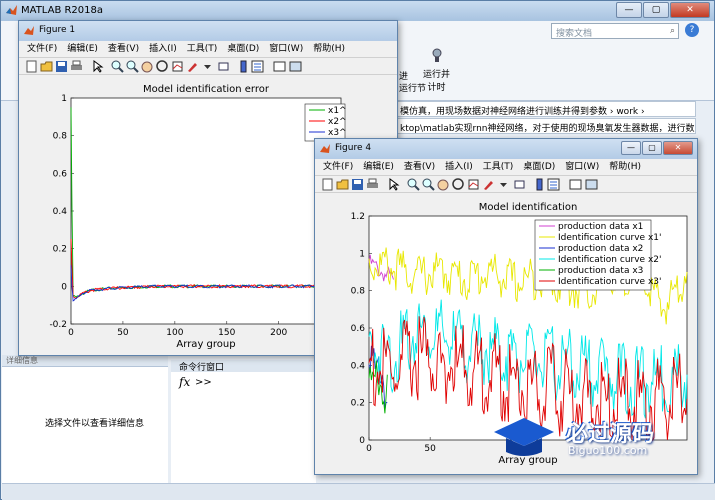  Describe the element at coordinates (64, 99) in the screenshot. I see `y-tick-label: 1` at that location.